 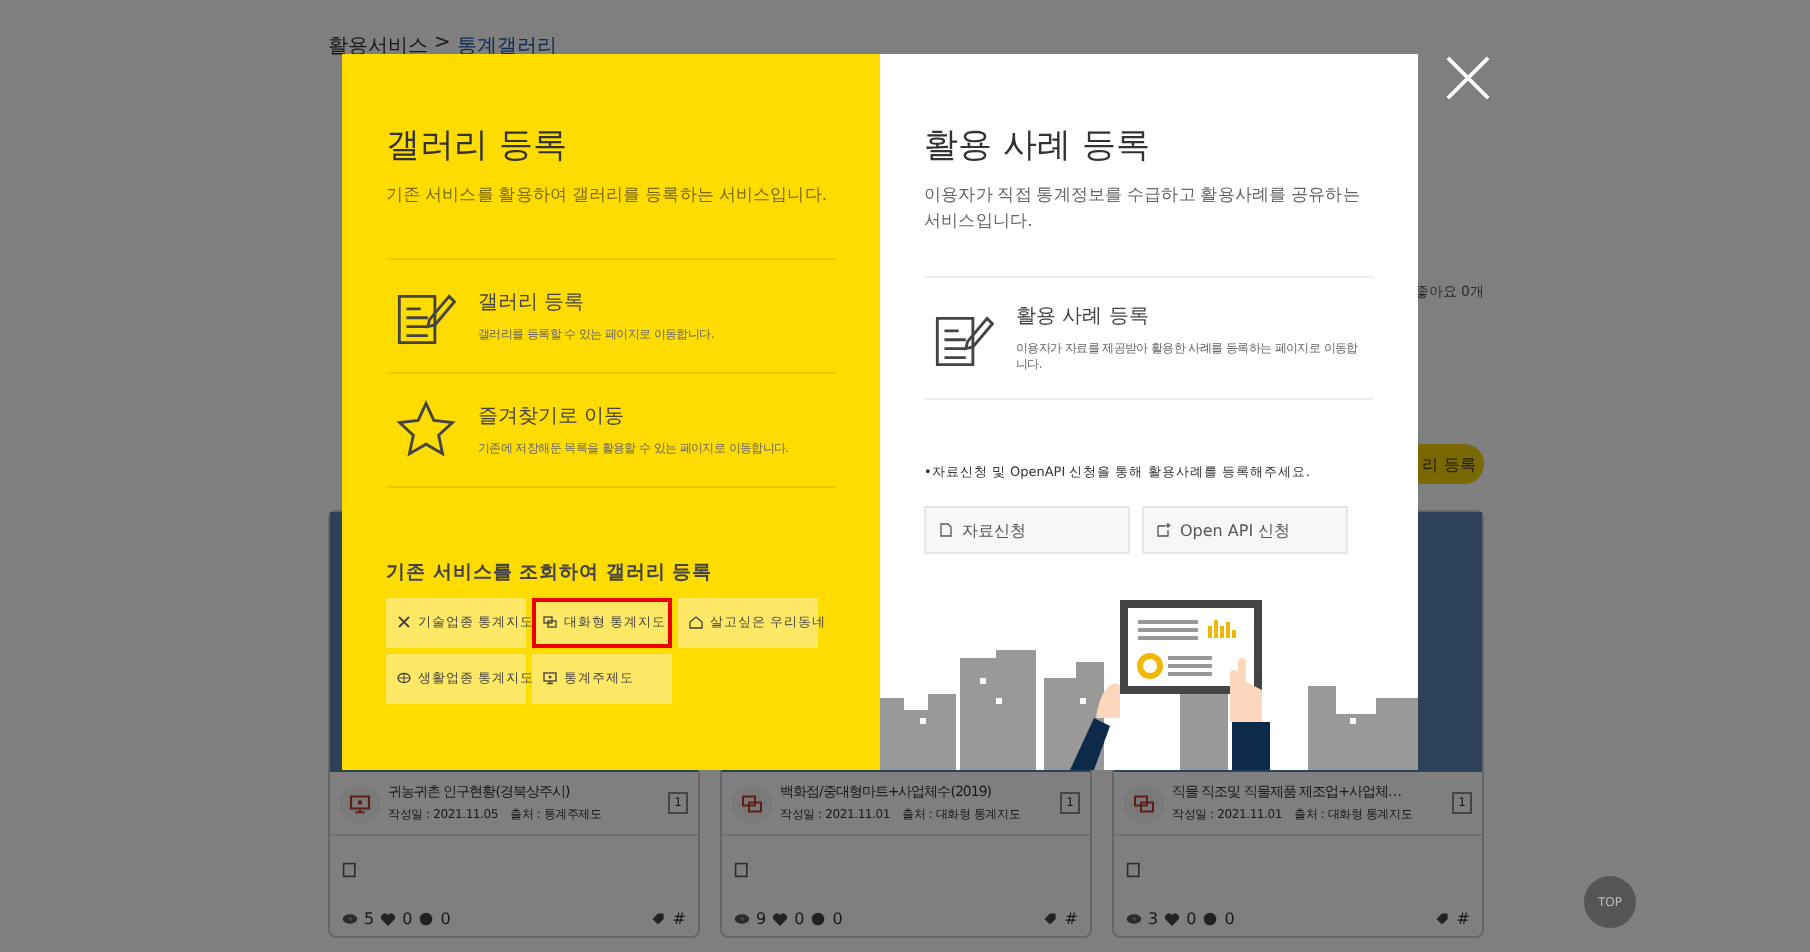 What do you see at coordinates (1027, 530) in the screenshot?
I see `request-button: 자료신청` at bounding box center [1027, 530].